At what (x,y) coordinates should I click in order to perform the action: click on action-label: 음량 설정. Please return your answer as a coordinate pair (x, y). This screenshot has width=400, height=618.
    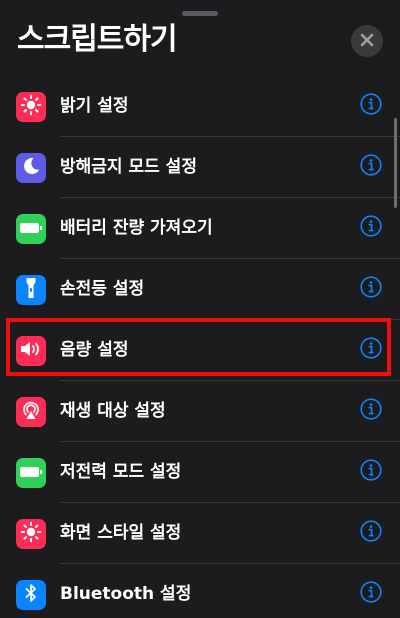
    Looking at the image, I should click on (94, 350).